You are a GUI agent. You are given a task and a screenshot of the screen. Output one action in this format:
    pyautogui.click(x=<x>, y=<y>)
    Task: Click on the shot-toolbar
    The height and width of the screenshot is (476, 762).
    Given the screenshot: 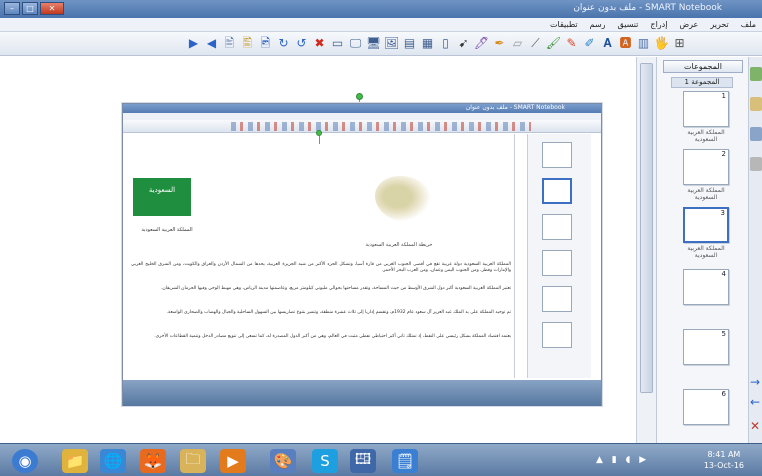 What is the action you would take?
    pyautogui.click(x=362, y=126)
    